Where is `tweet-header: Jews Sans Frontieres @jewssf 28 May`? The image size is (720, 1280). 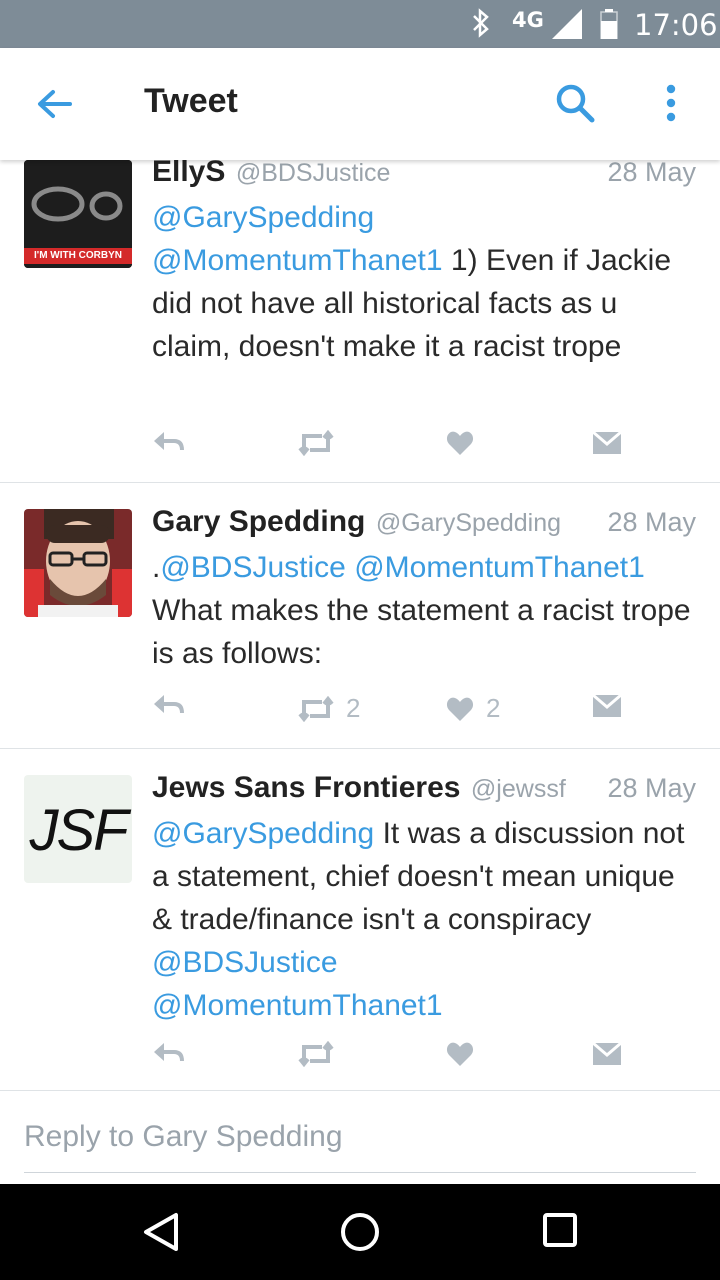 tweet-header: Jews Sans Frontieres @jewssf 28 May is located at coordinates (424, 791).